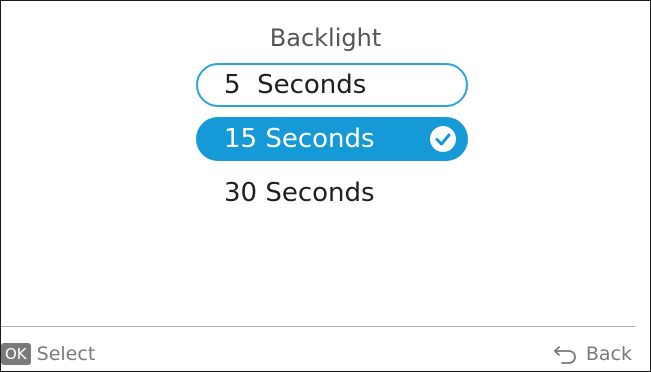  I want to click on select-hint: OK Select, so click(48, 354).